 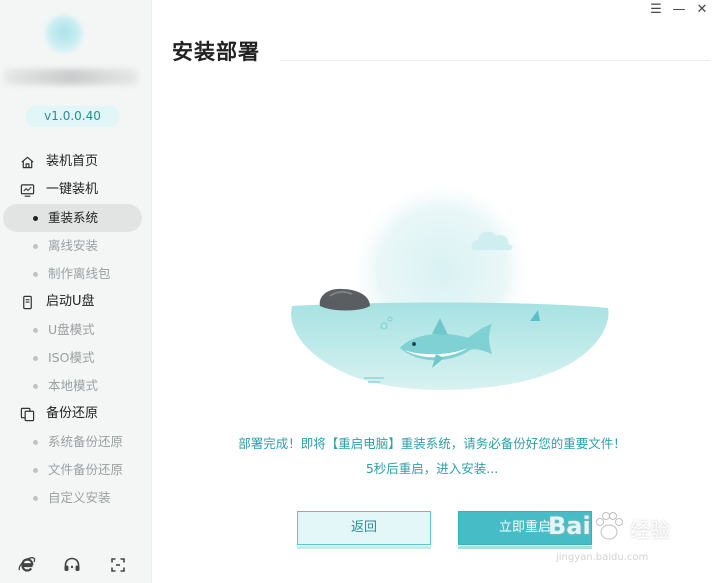 I want to click on app-logo, so click(x=64, y=34).